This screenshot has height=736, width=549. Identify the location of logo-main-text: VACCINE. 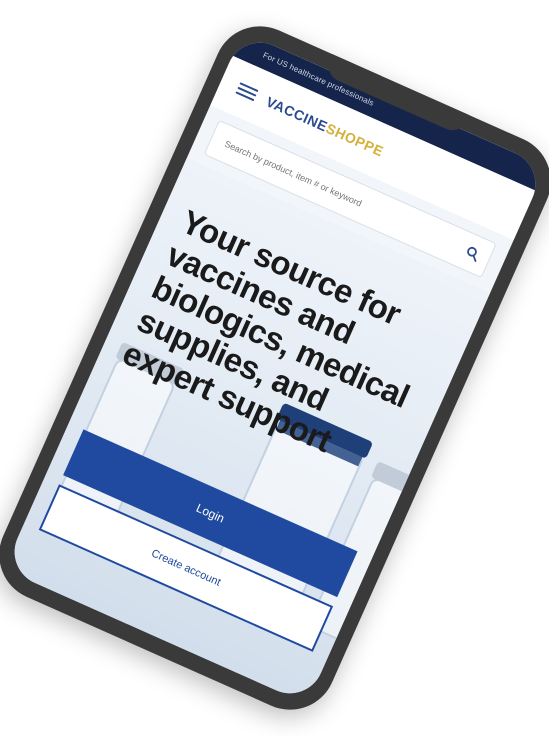
(297, 114).